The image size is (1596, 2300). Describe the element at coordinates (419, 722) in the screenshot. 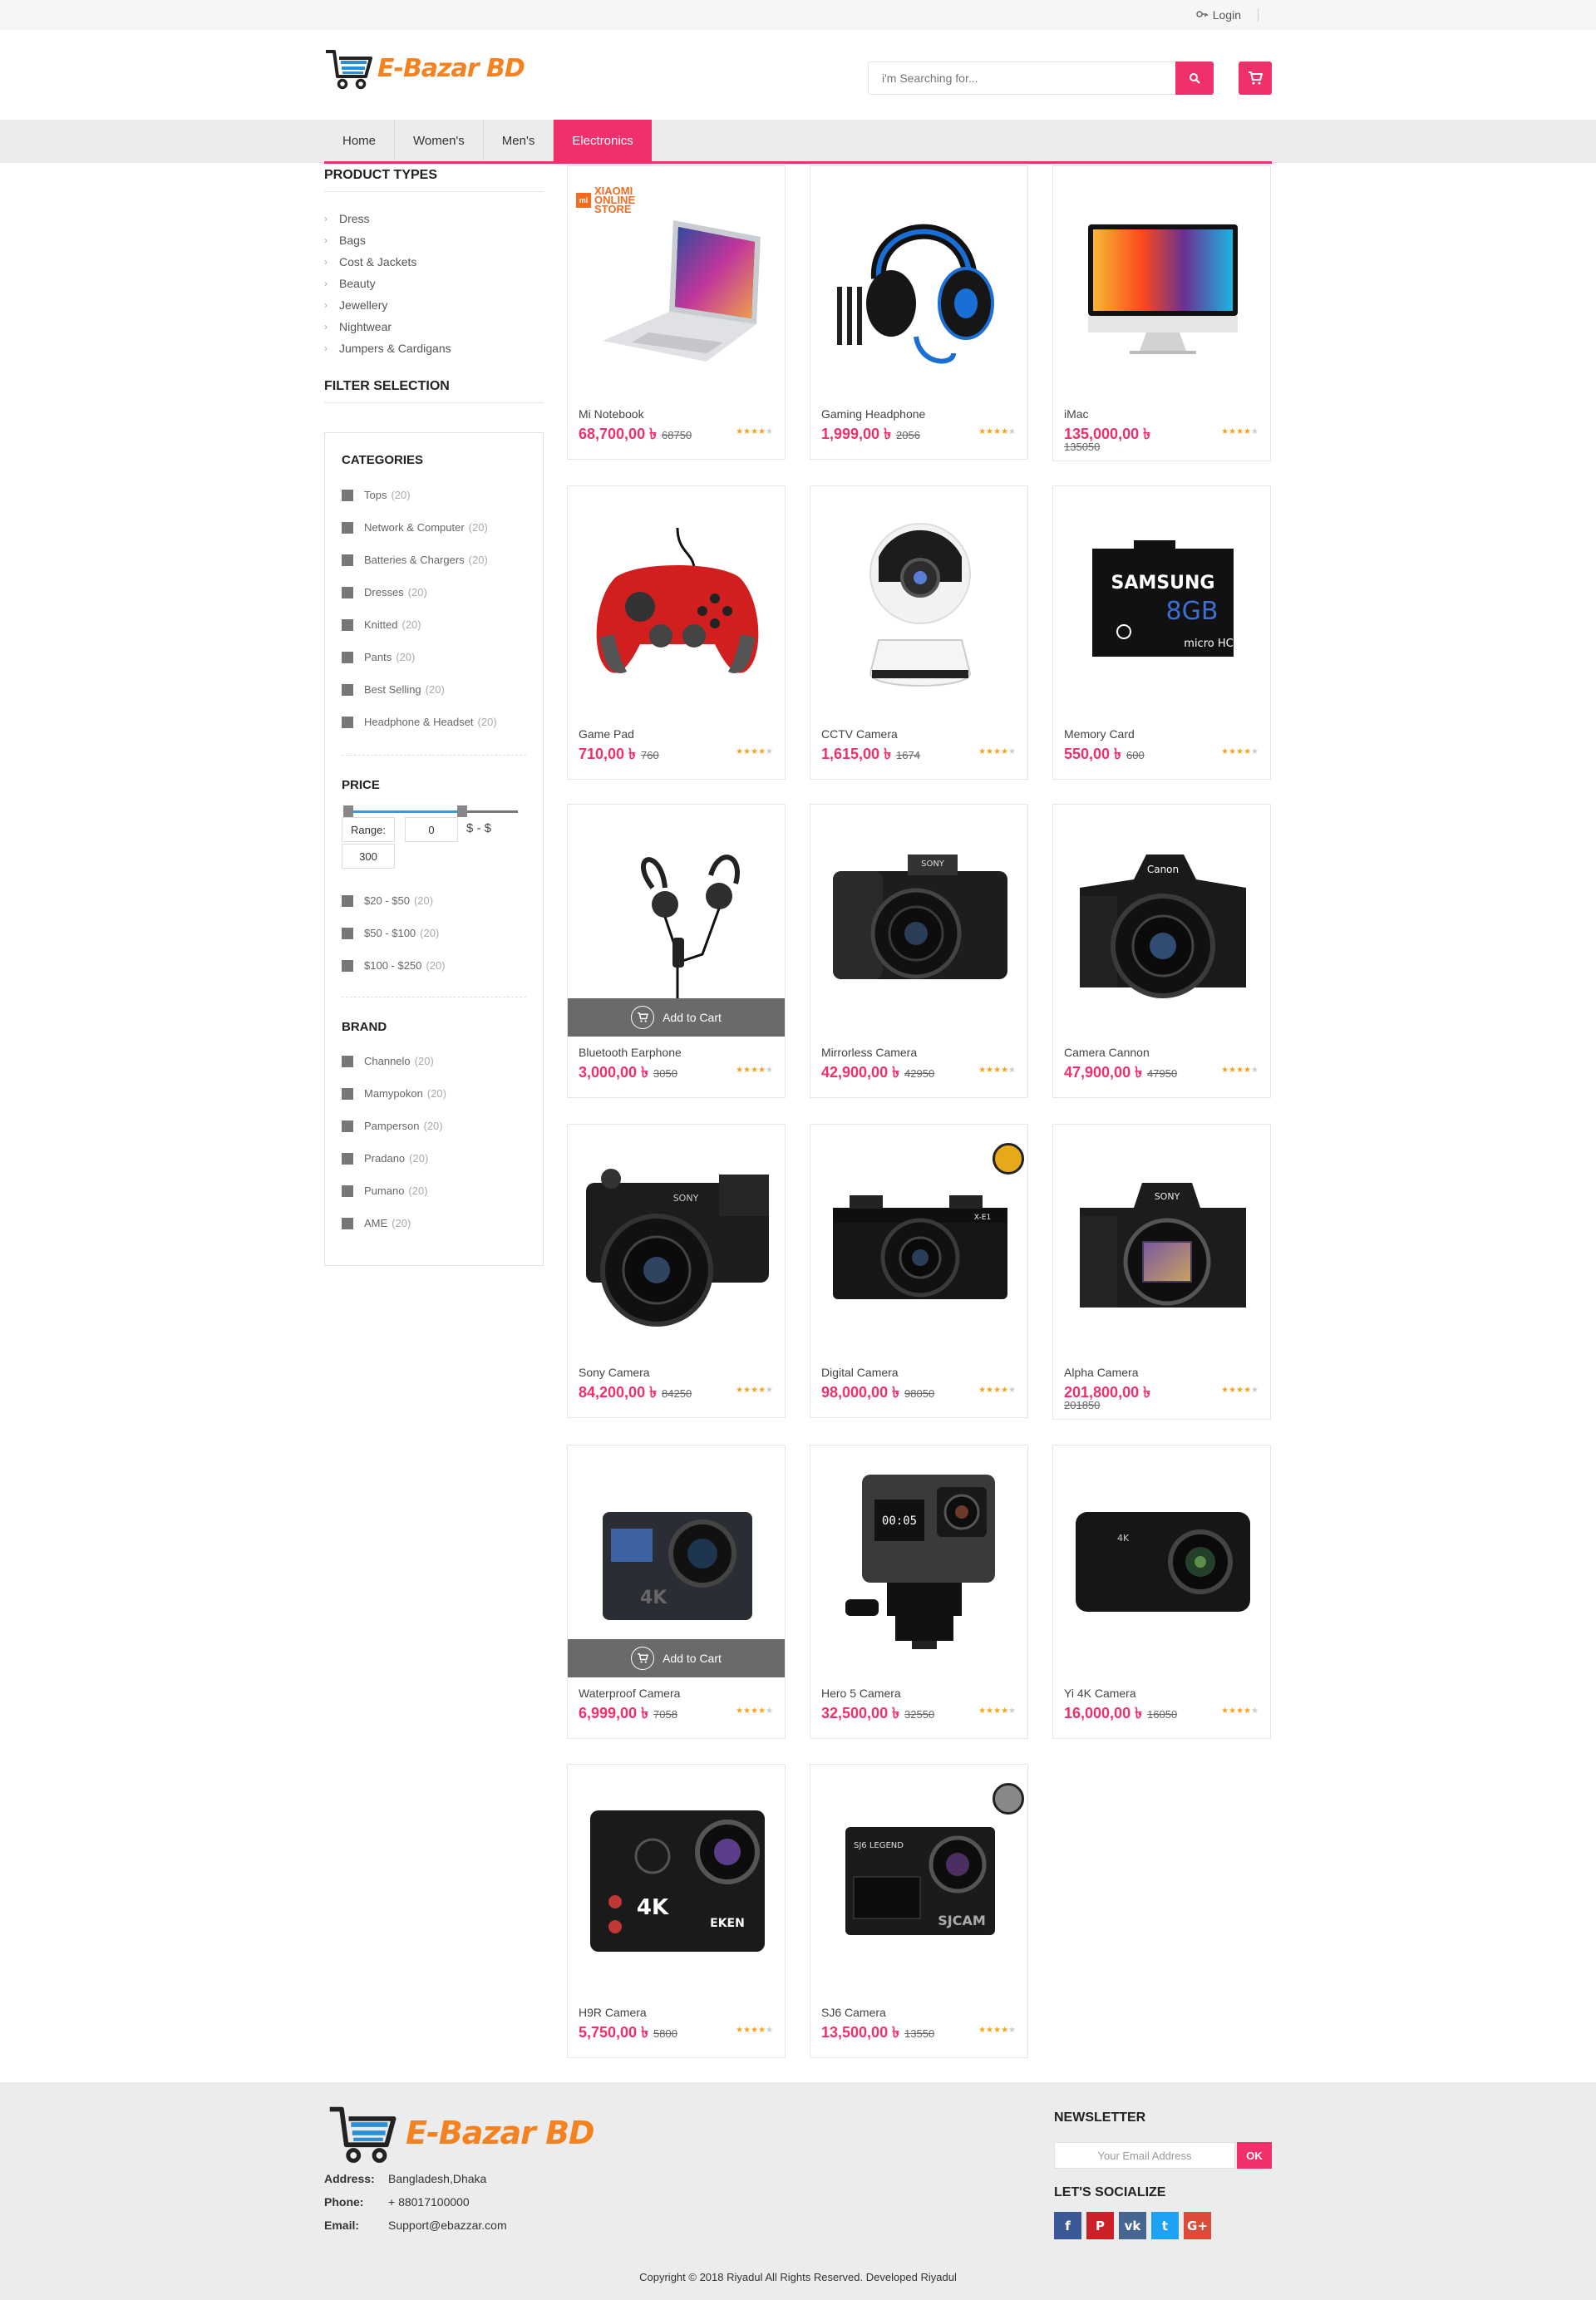

I see `category-item: Headphone & Headset (20)` at that location.